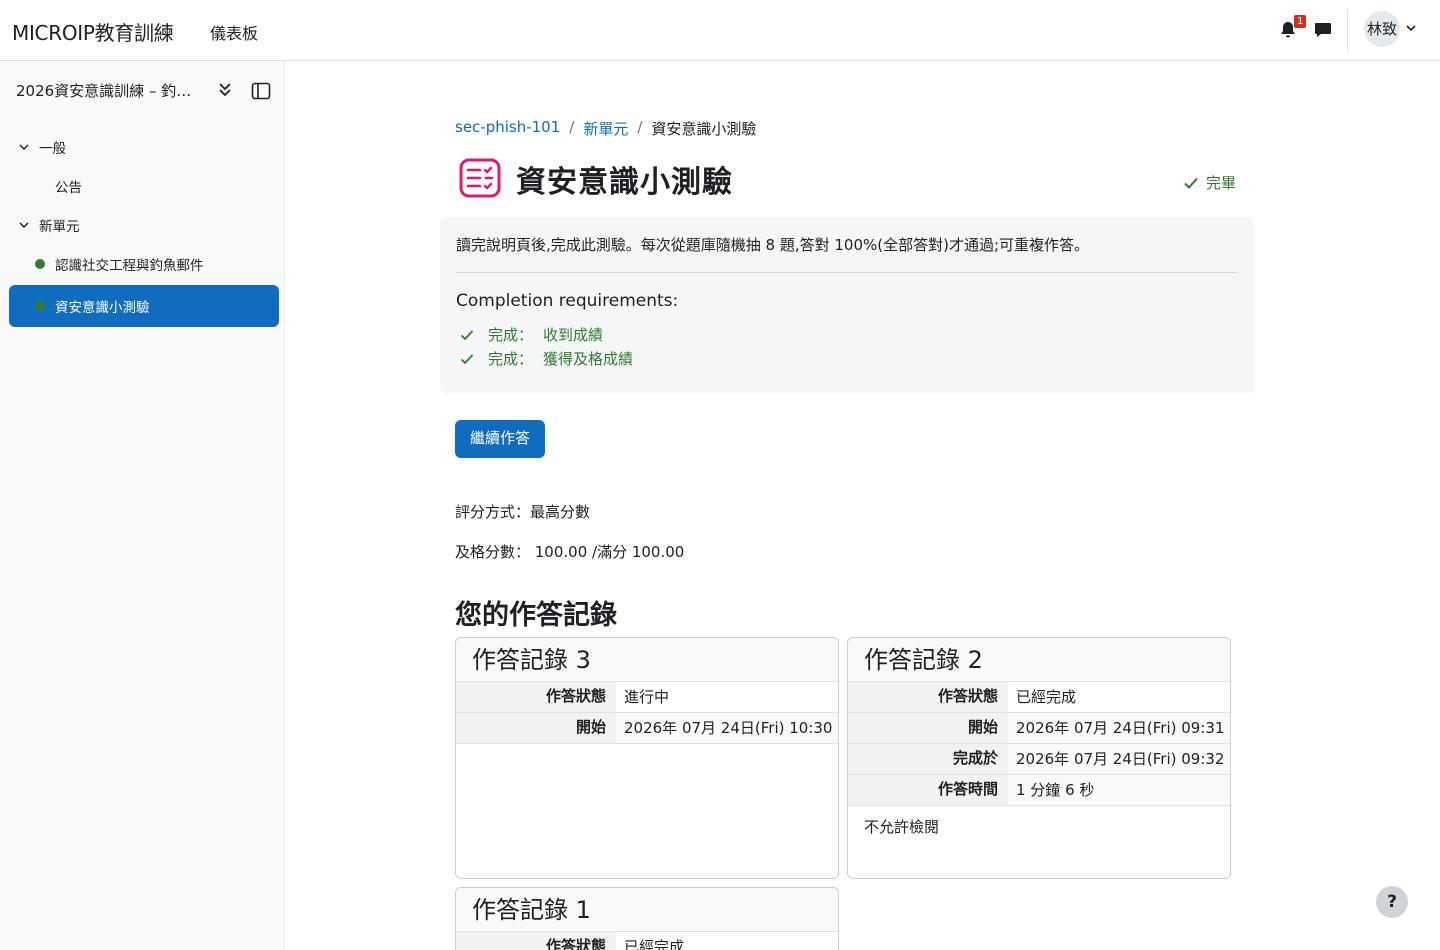 This screenshot has height=950, width=1440. I want to click on attempt-row-label: 完成於, so click(928, 759).